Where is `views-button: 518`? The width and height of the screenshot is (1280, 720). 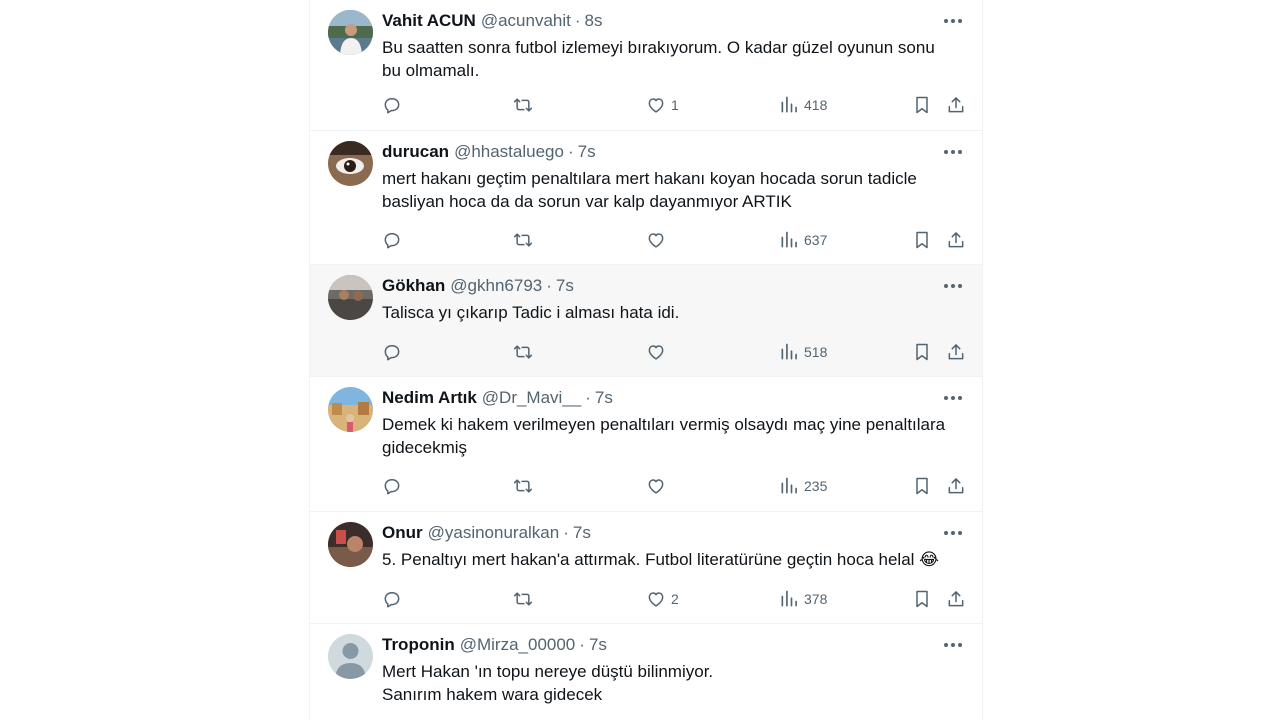
views-button: 518 is located at coordinates (803, 352).